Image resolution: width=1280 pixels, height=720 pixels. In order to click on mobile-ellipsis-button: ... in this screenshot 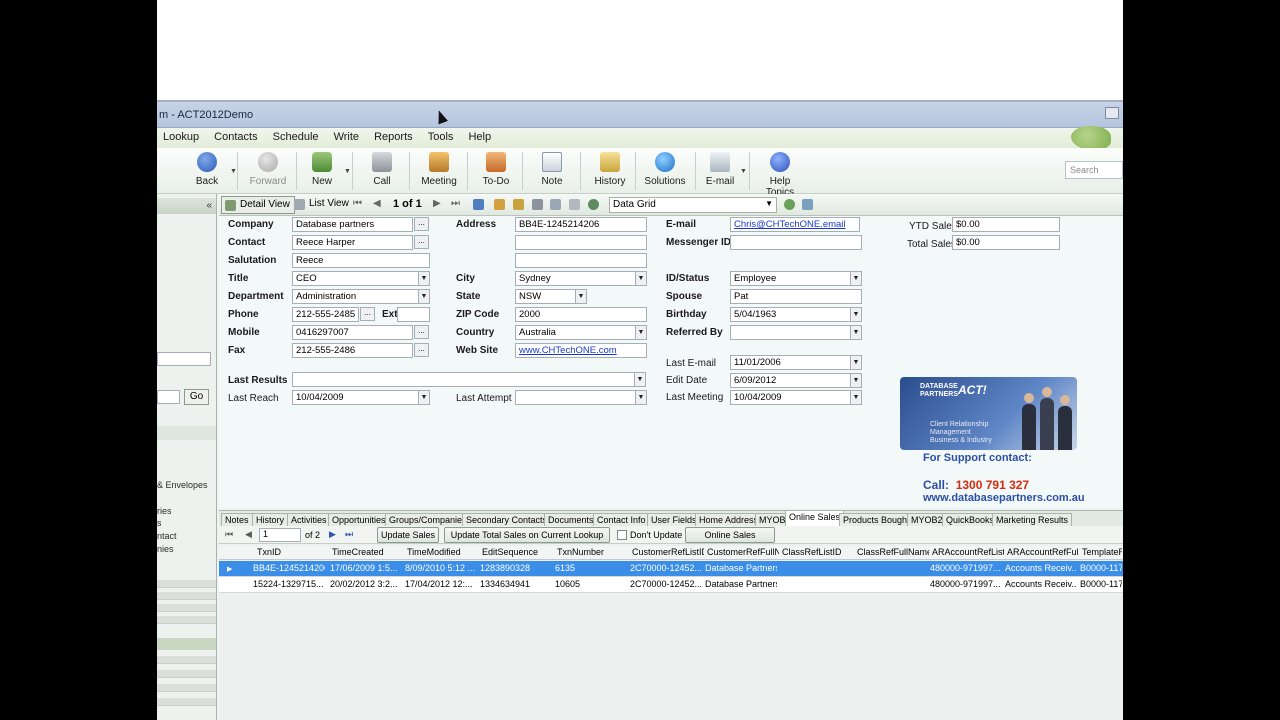, I will do `click(421, 332)`.